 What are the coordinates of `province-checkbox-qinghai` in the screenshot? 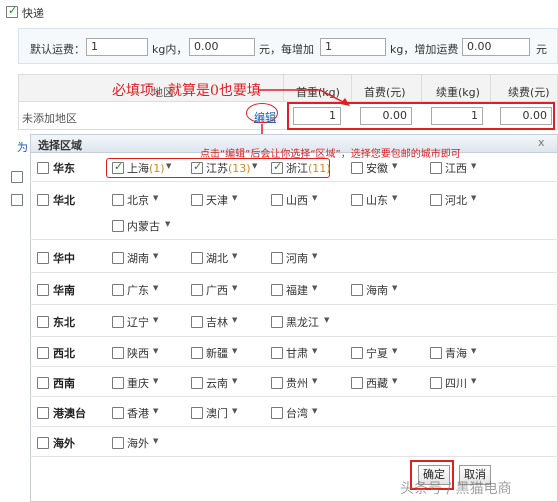 It's located at (436, 353).